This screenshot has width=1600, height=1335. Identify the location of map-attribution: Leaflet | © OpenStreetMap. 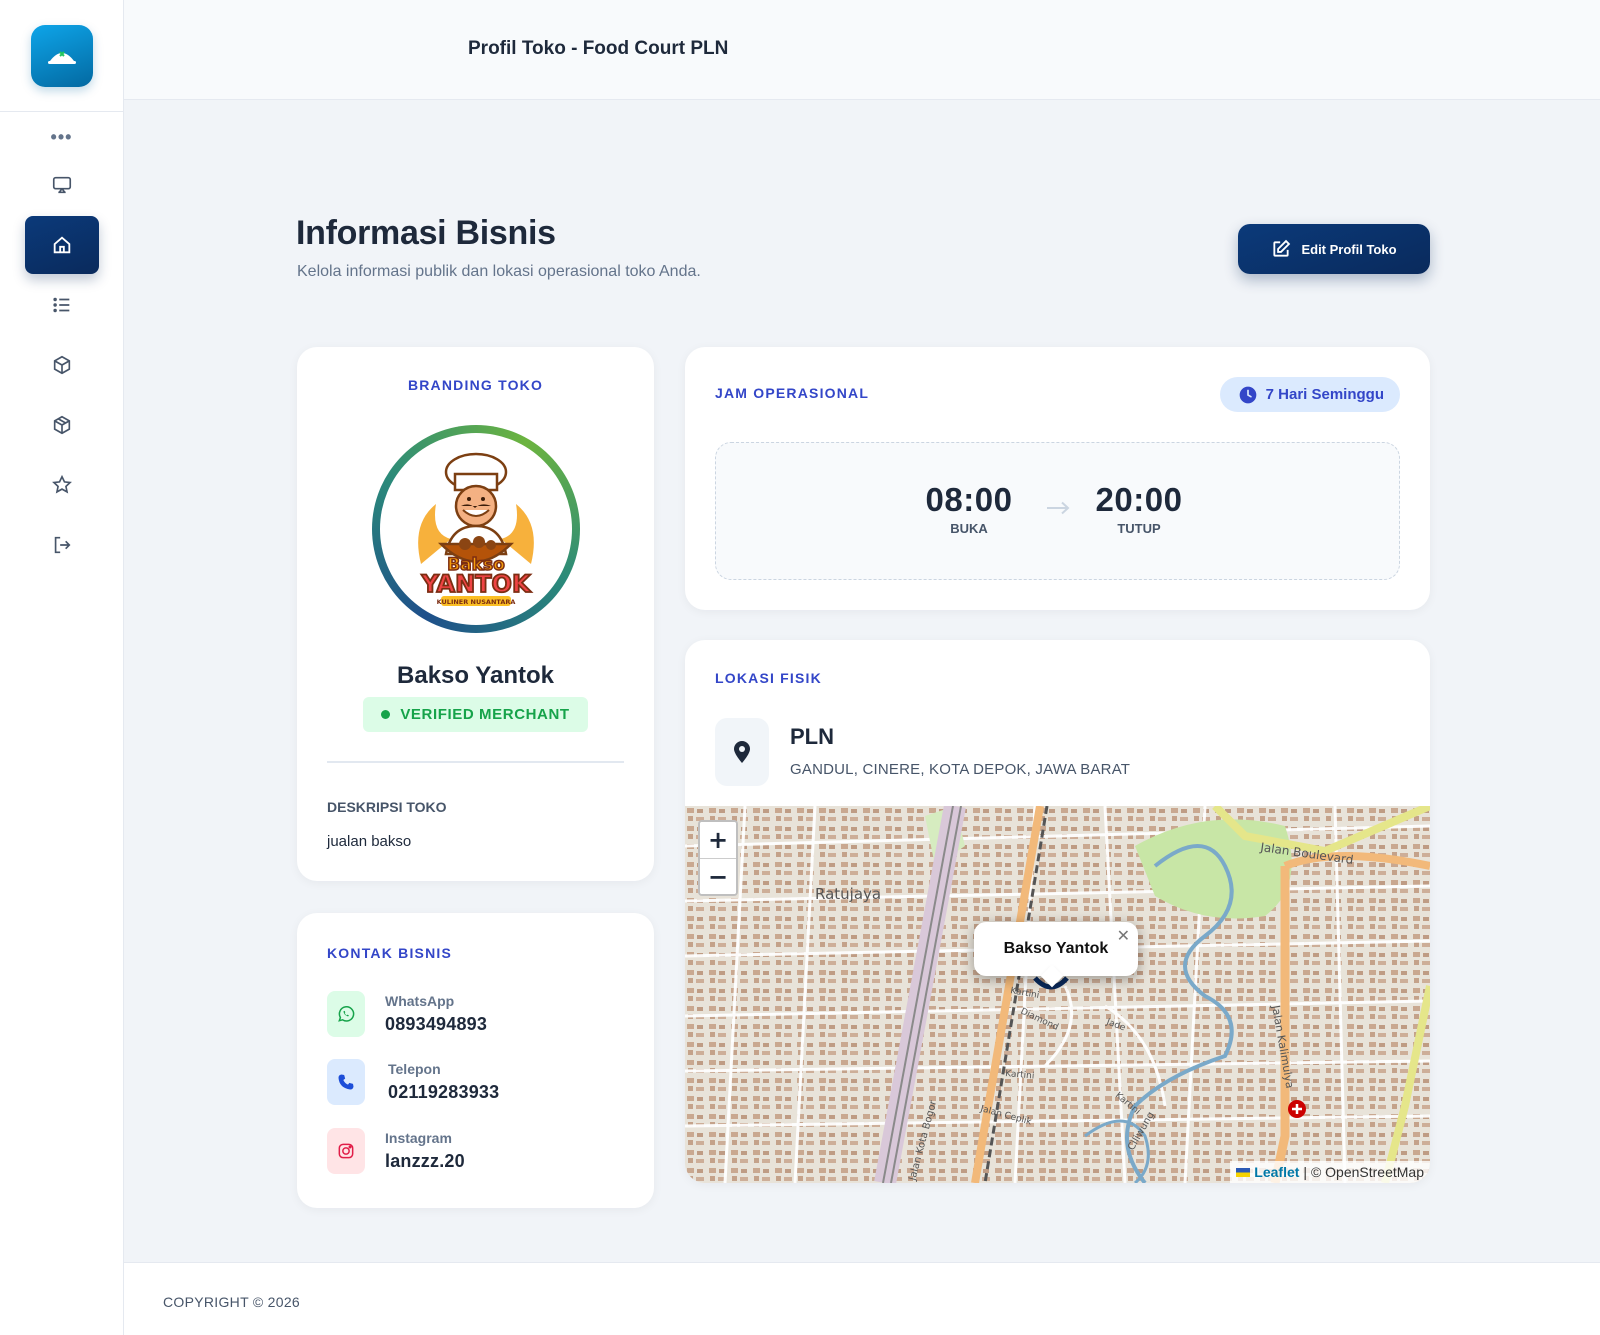
(1330, 1172).